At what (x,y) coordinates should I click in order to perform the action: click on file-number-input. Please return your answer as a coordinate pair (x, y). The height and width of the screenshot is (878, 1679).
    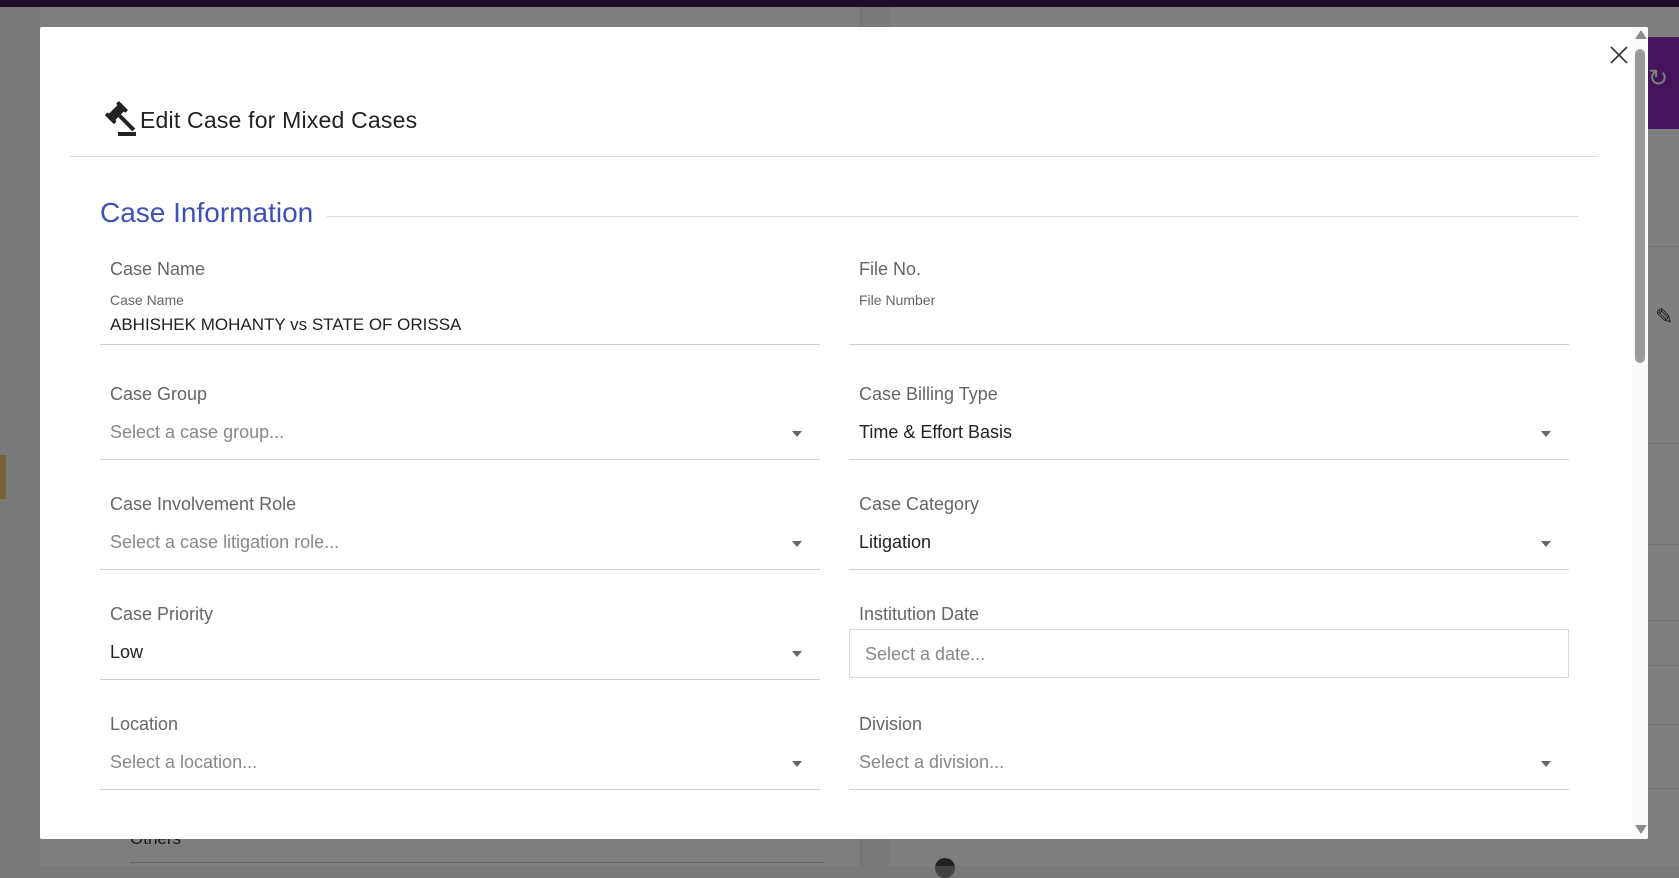
    Looking at the image, I should click on (1209, 326).